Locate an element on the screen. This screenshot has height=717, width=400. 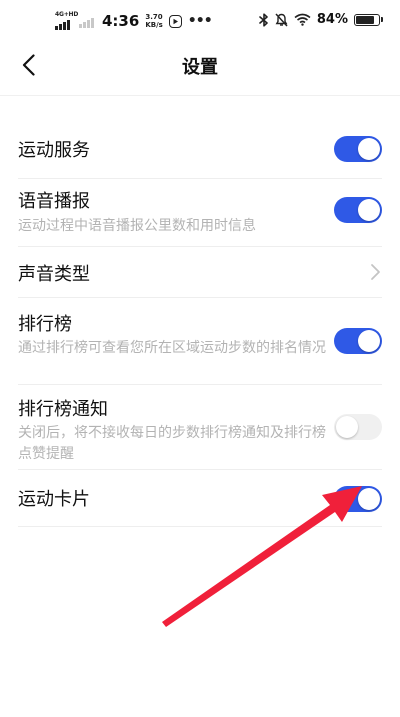
mute-icon is located at coordinates (281, 19).